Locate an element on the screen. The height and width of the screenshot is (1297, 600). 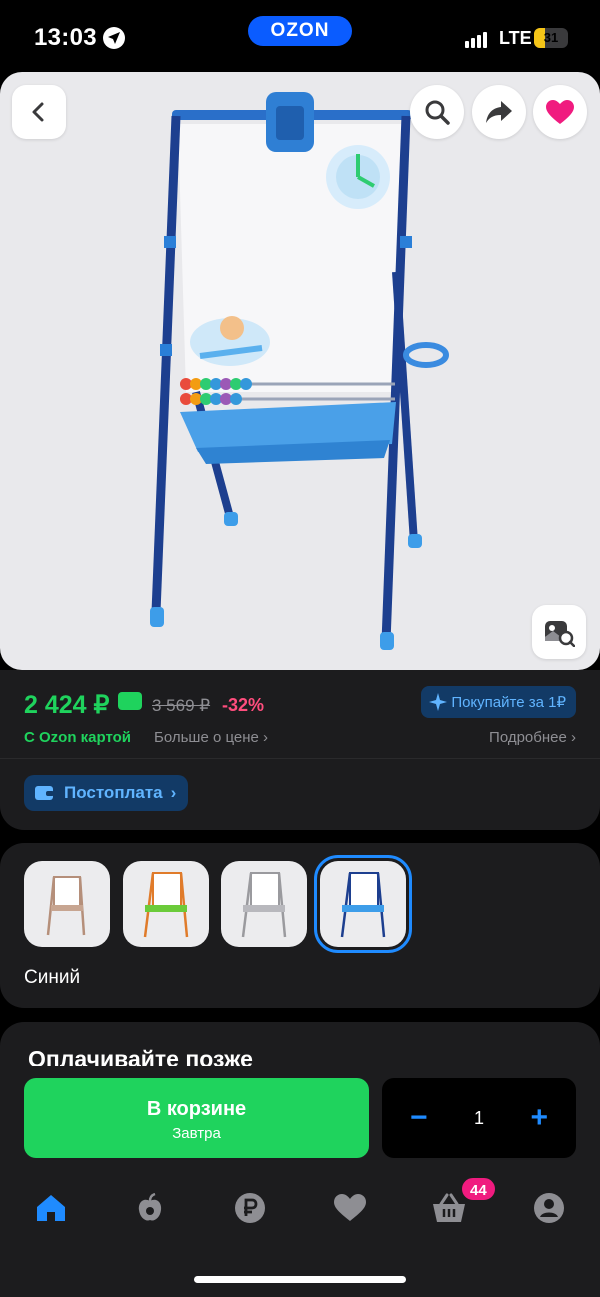
details-link: Подробнее › is located at coordinates (532, 737).